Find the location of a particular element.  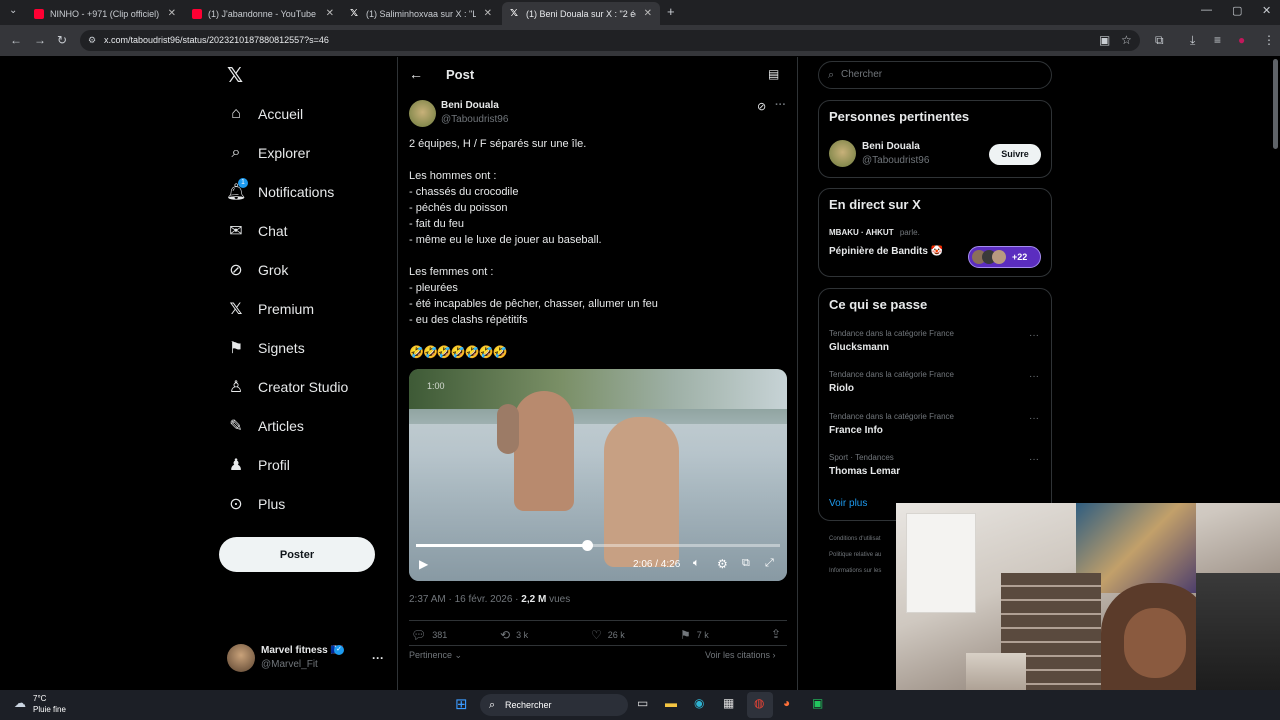

post-more-icon: ··· is located at coordinates (780, 105).